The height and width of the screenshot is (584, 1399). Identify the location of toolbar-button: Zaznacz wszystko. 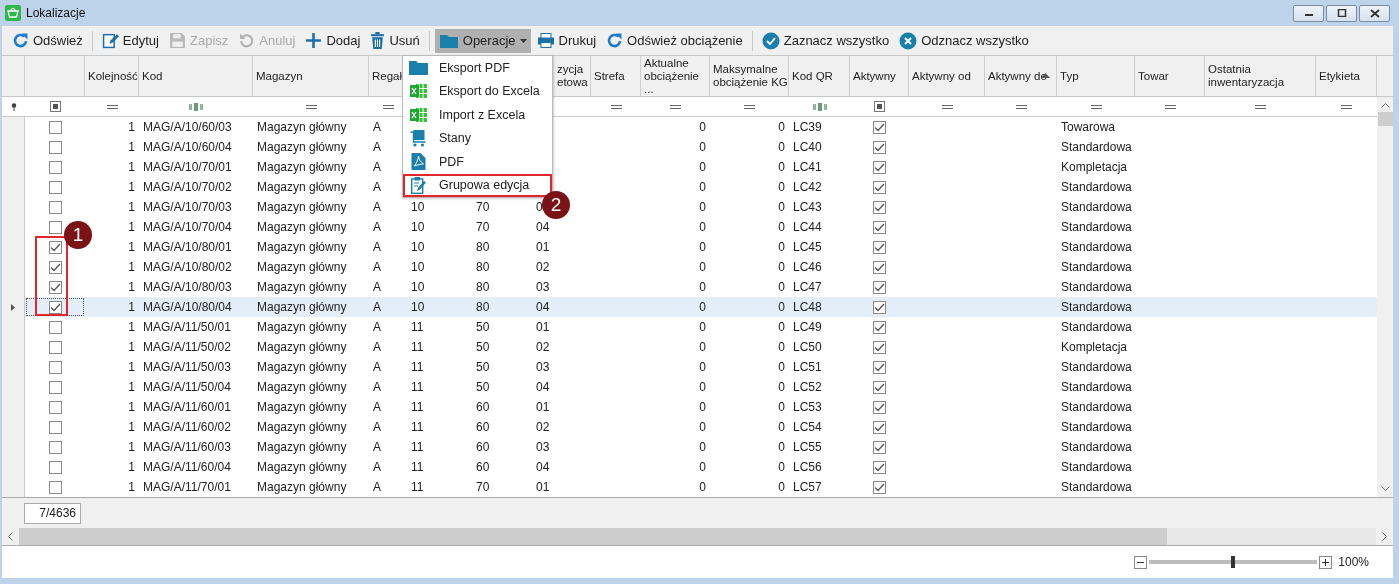
(825, 40).